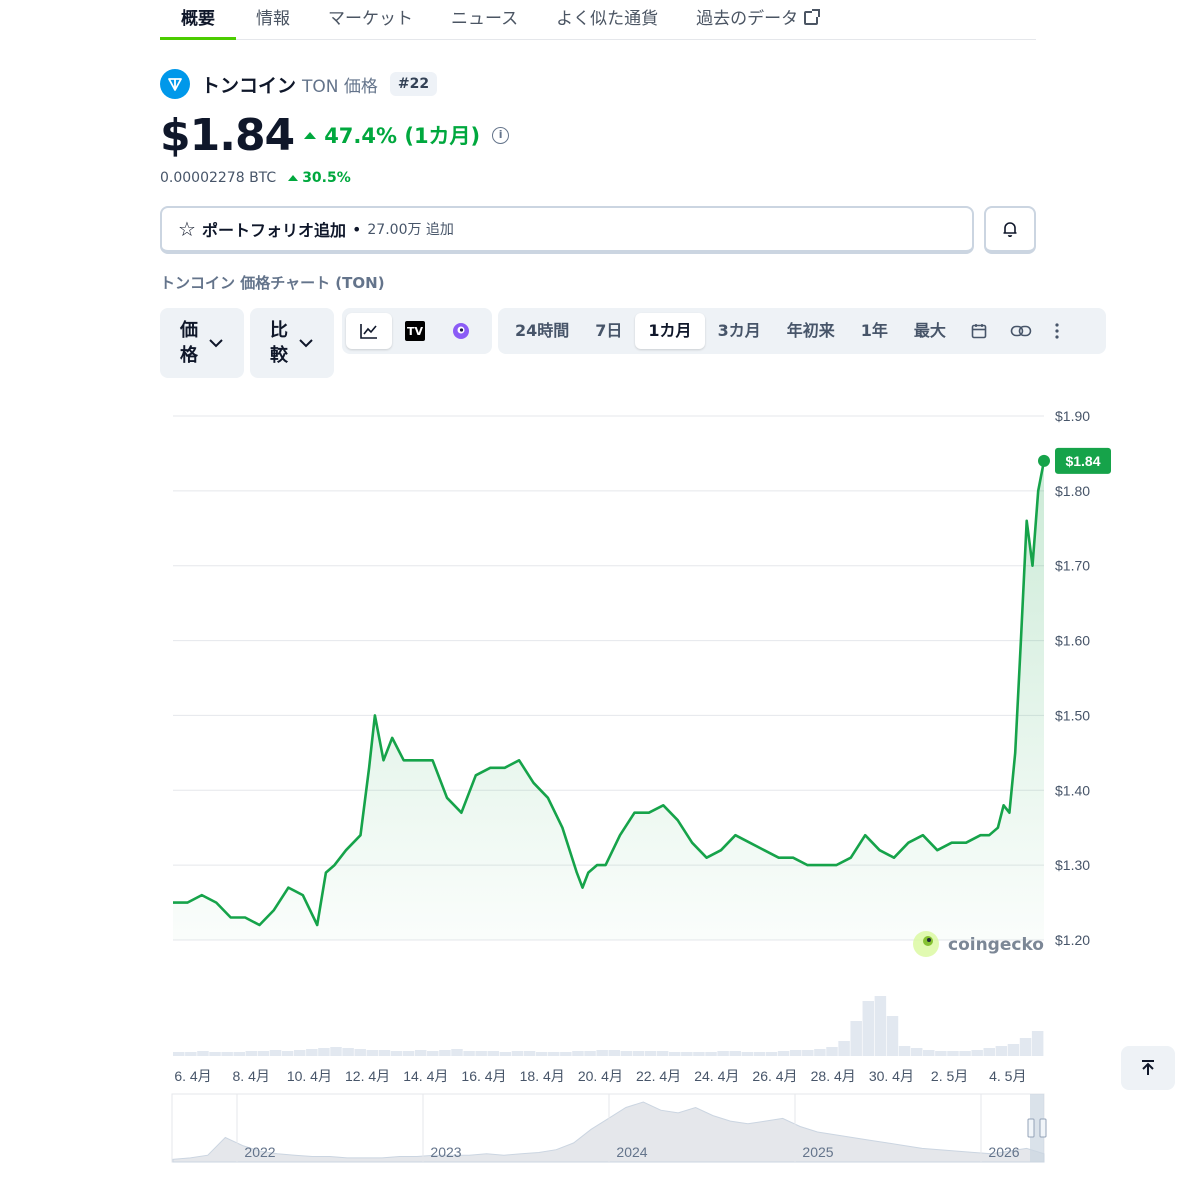 Image resolution: width=1200 pixels, height=1182 pixels. Describe the element at coordinates (273, 20) in the screenshot. I see `tab-info: 情報` at that location.